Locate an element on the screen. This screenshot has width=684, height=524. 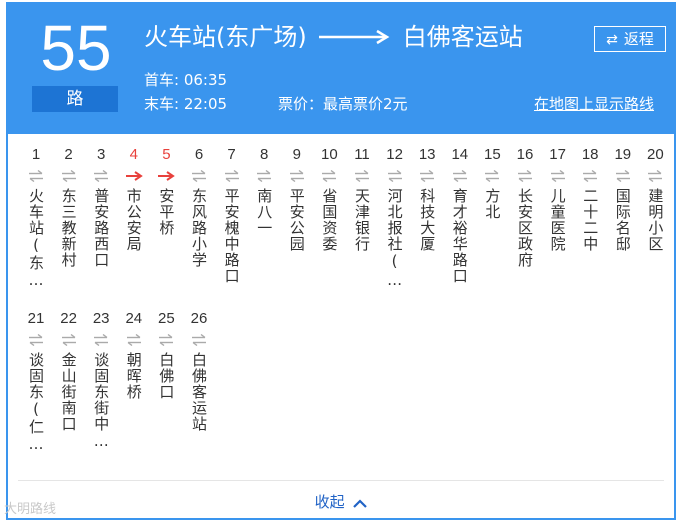
stop-name: 建明小区 is located at coordinates (655, 220).